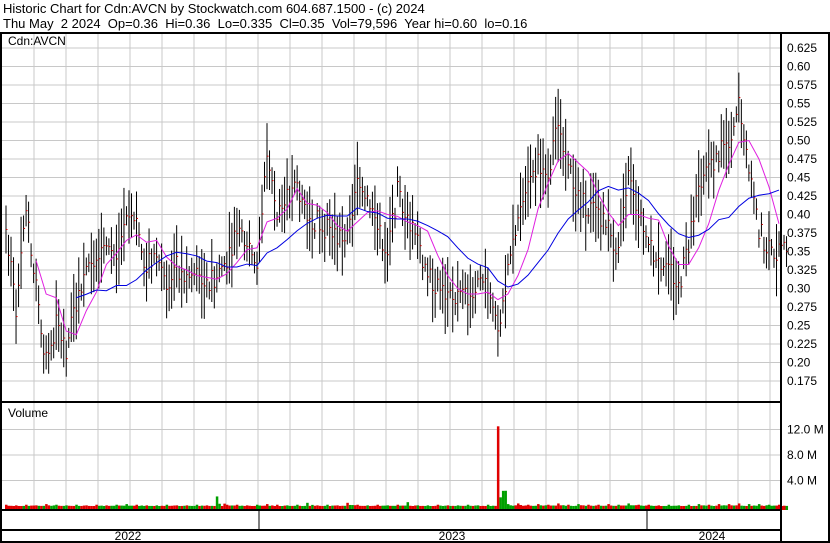  Describe the element at coordinates (802, 122) in the screenshot. I see `price-tick-label: 0.525` at that location.